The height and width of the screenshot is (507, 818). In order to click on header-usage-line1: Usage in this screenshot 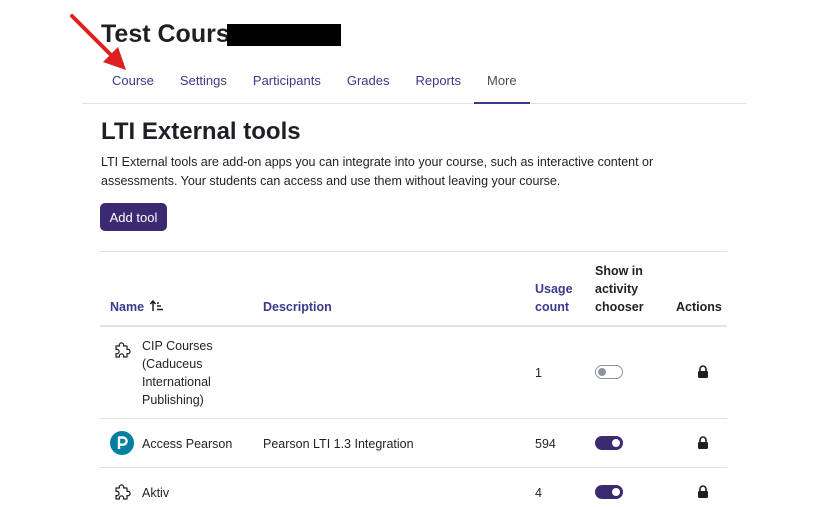, I will do `click(554, 289)`.